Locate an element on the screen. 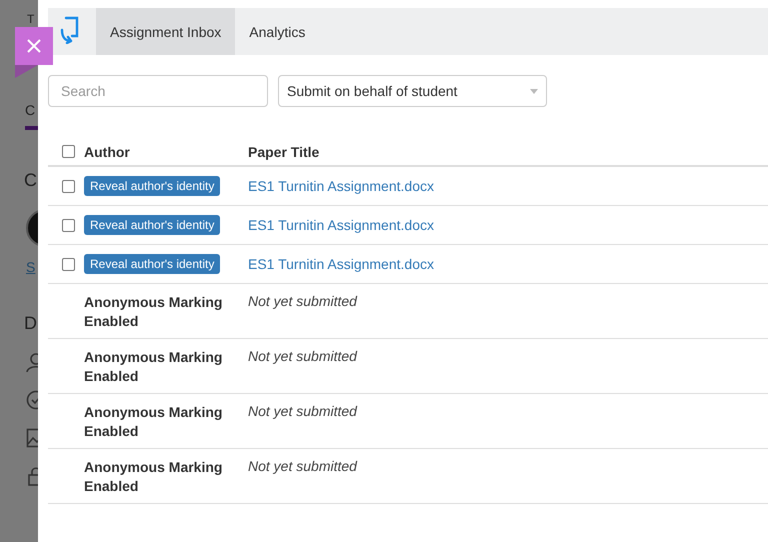 The width and height of the screenshot is (768, 542). column-header: Author is located at coordinates (107, 152).